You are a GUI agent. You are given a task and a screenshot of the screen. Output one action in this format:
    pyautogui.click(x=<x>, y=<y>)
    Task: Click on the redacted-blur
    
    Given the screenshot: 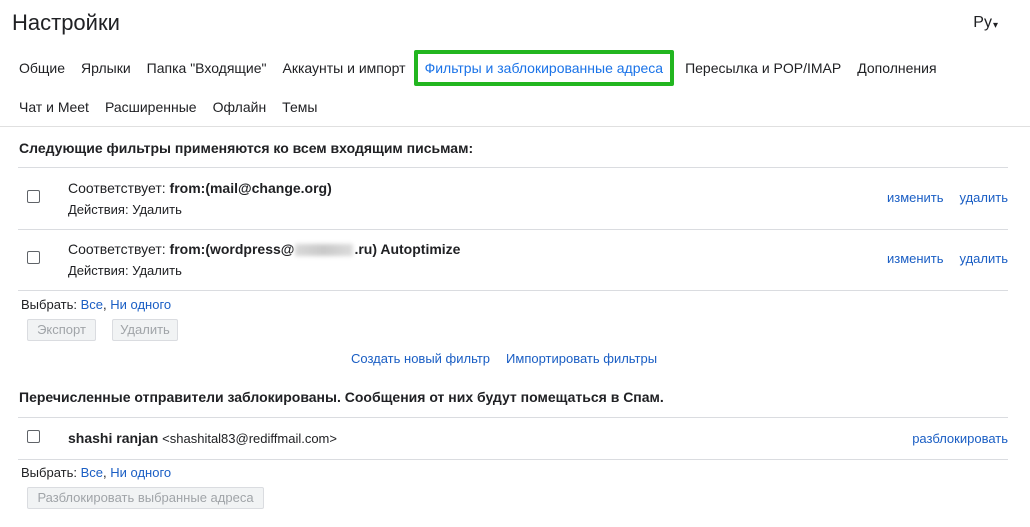 What is the action you would take?
    pyautogui.click(x=324, y=250)
    